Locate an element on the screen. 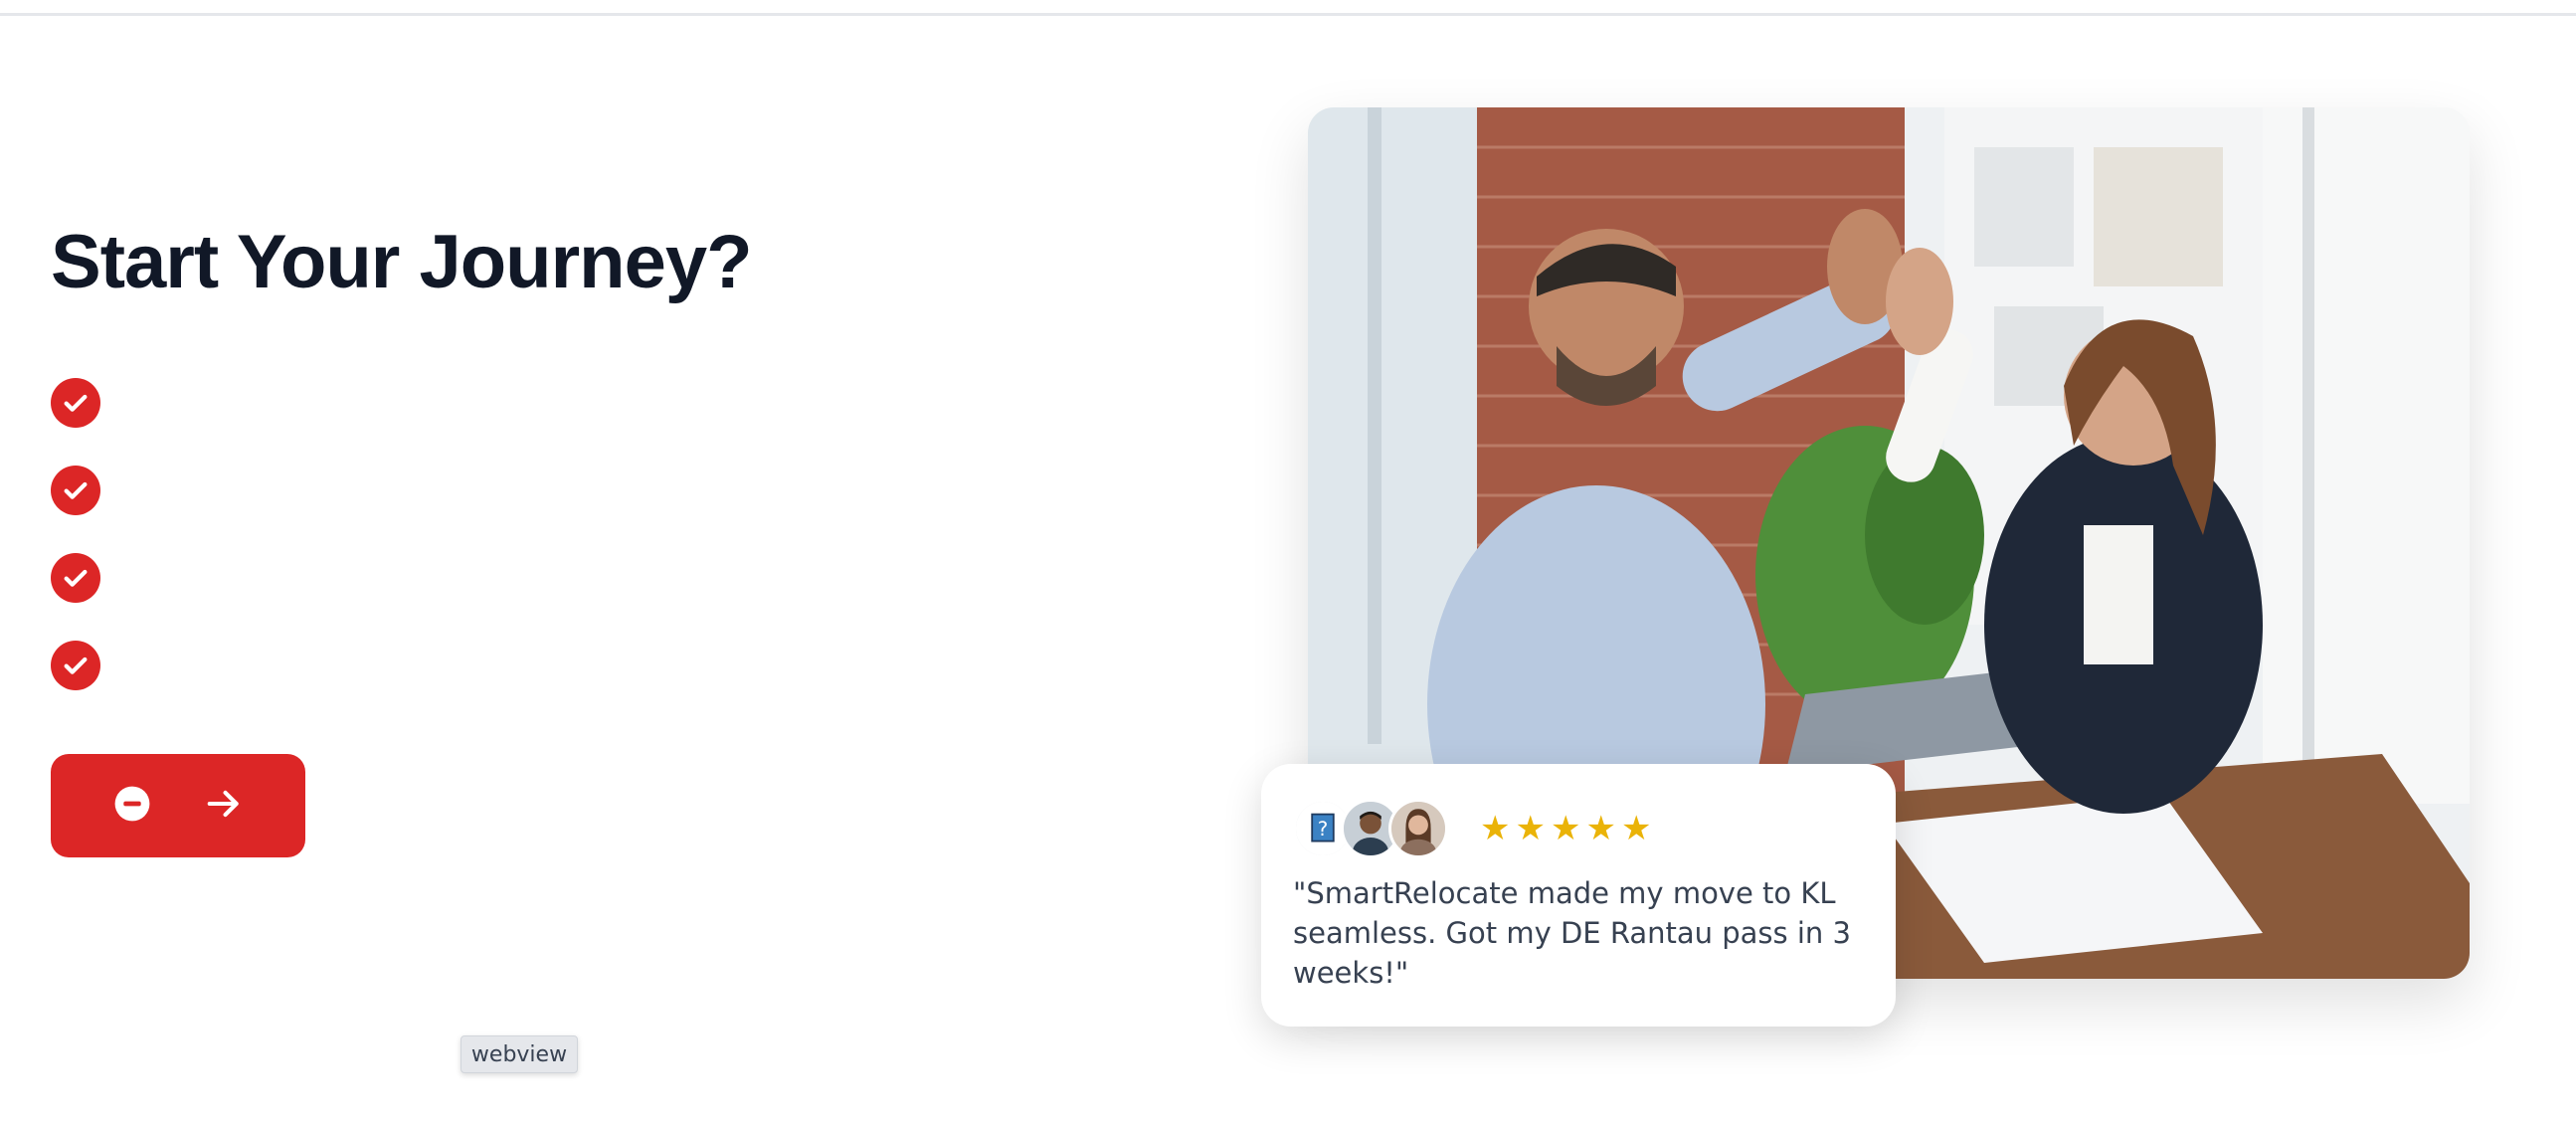 This screenshot has height=1124, width=2576. avatar is located at coordinates (1418, 828).